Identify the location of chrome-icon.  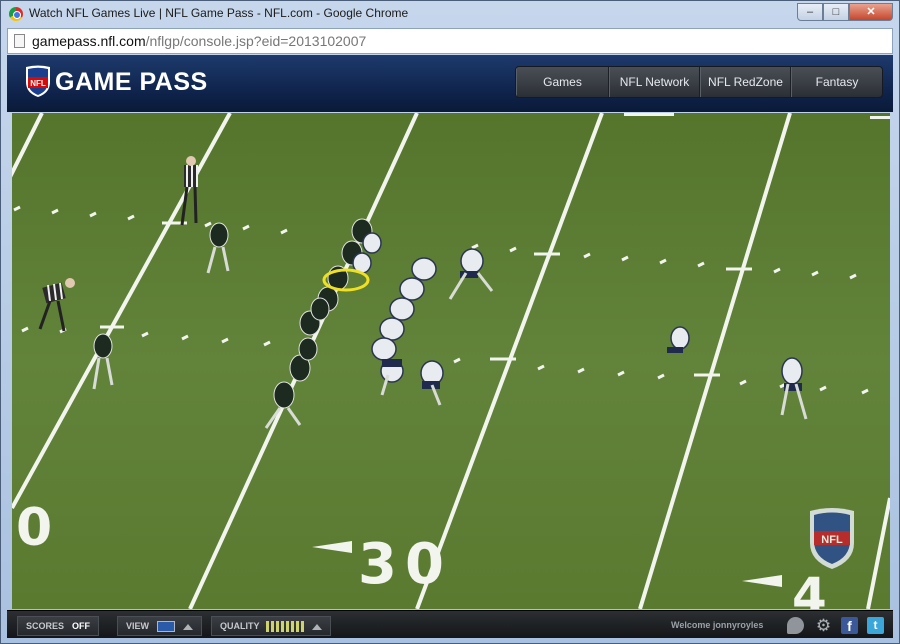
(16, 14).